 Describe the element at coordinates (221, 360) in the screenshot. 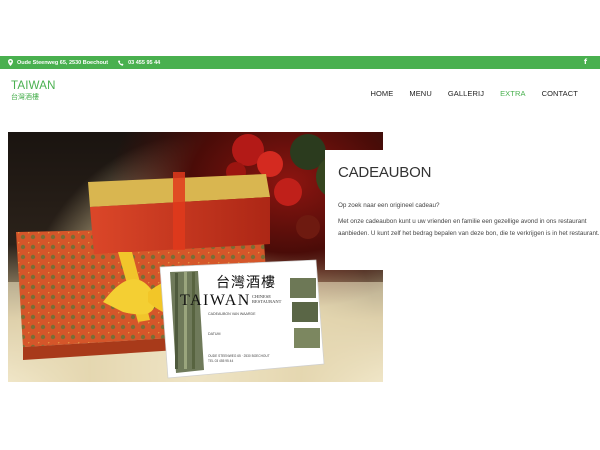

I see `voucher-footer-line2: TEL 03 455 95 44` at that location.